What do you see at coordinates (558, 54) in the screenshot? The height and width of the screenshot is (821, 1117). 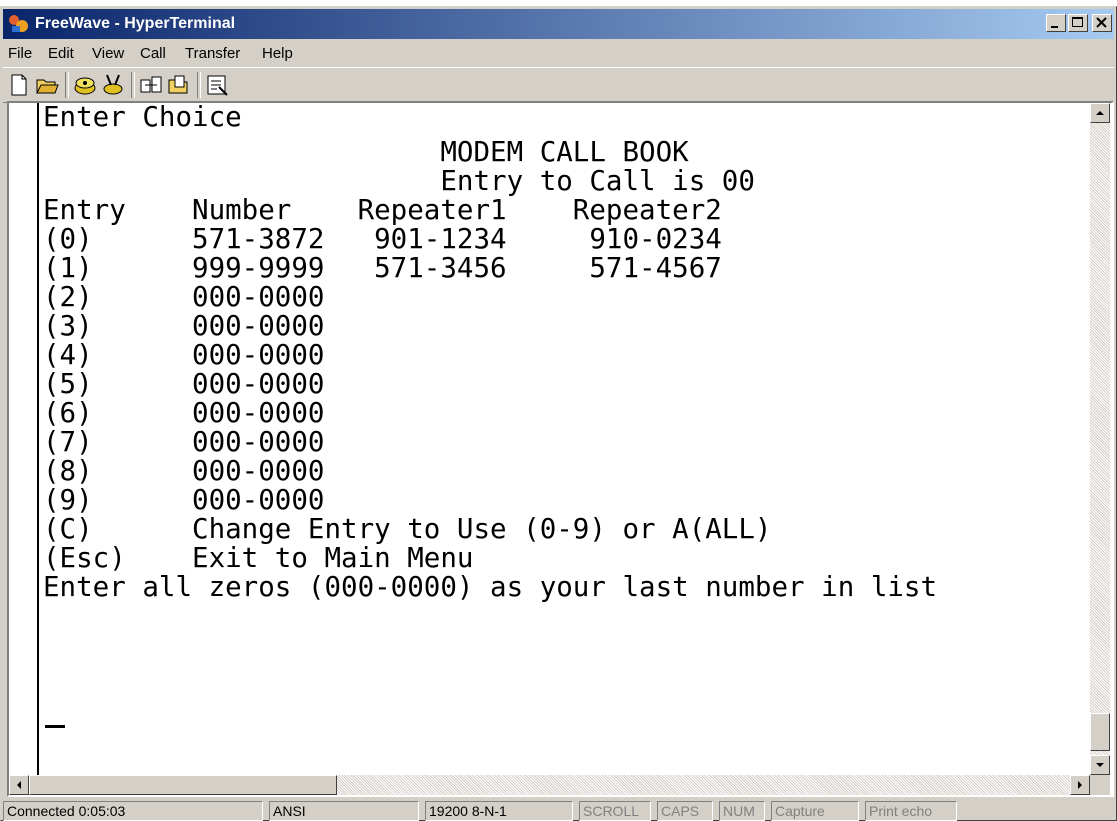 I see `menu-bar: File Edit View Call Transfer Help` at bounding box center [558, 54].